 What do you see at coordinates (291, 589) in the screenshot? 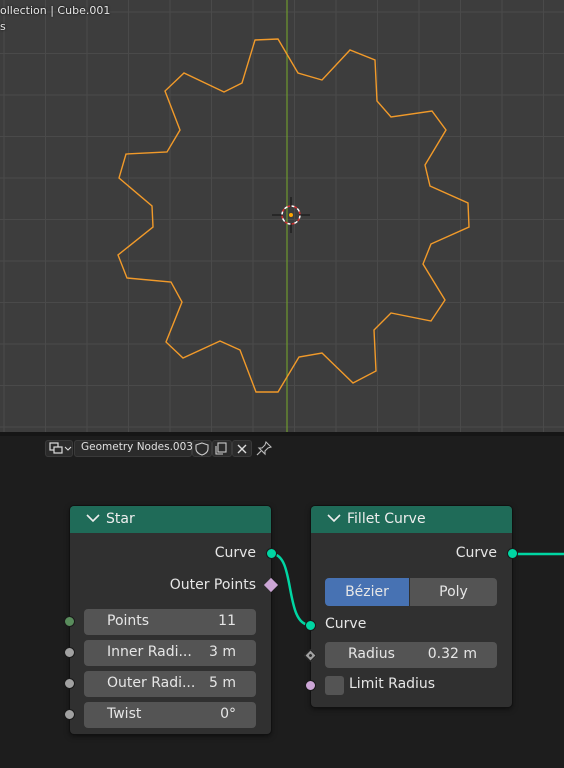
I see `link-star-to-fillet` at bounding box center [291, 589].